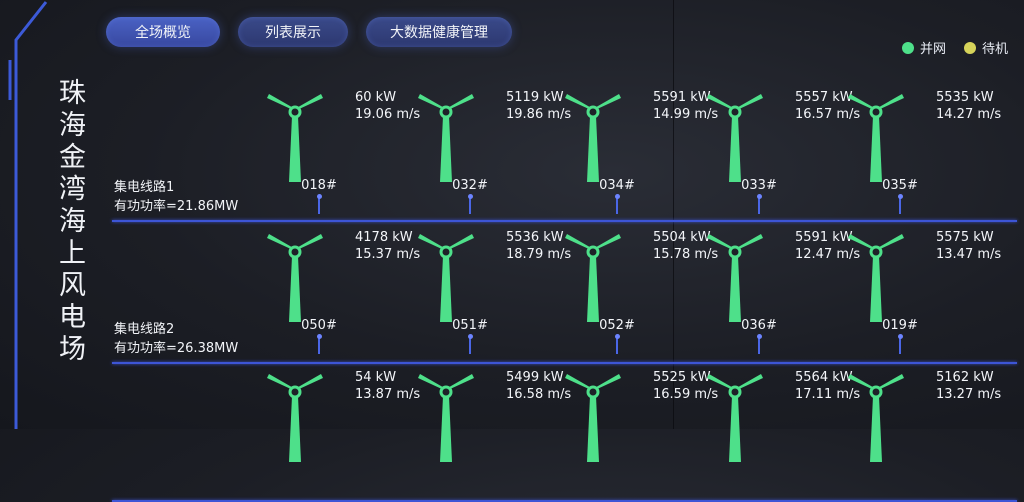 This screenshot has width=1024, height=502. What do you see at coordinates (163, 32) in the screenshot?
I see `tab-overview: 全场概览` at bounding box center [163, 32].